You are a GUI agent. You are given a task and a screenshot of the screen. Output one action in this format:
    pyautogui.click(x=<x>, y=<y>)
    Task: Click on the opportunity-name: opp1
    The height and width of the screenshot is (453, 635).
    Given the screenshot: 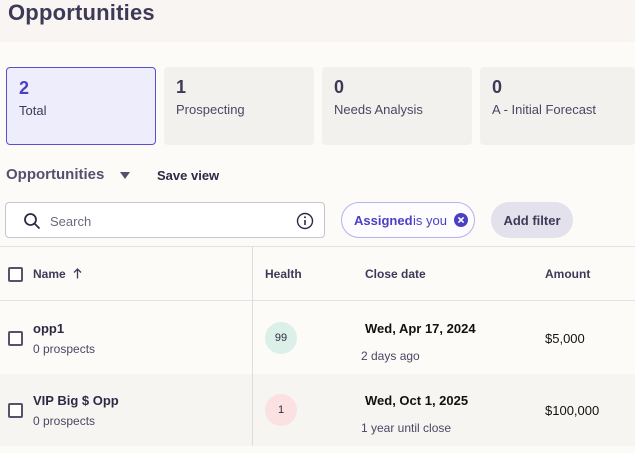 What is the action you would take?
    pyautogui.click(x=48, y=328)
    